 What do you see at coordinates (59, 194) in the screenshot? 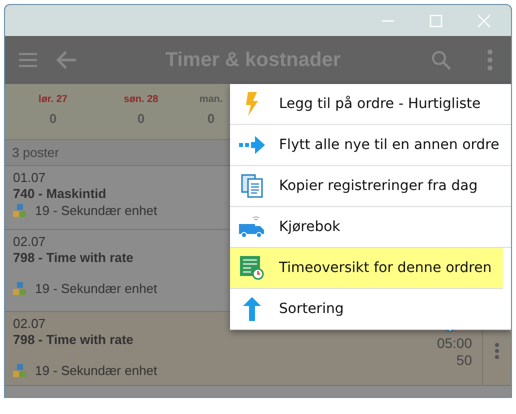
I see `entry-title: 740 - Maskintid` at bounding box center [59, 194].